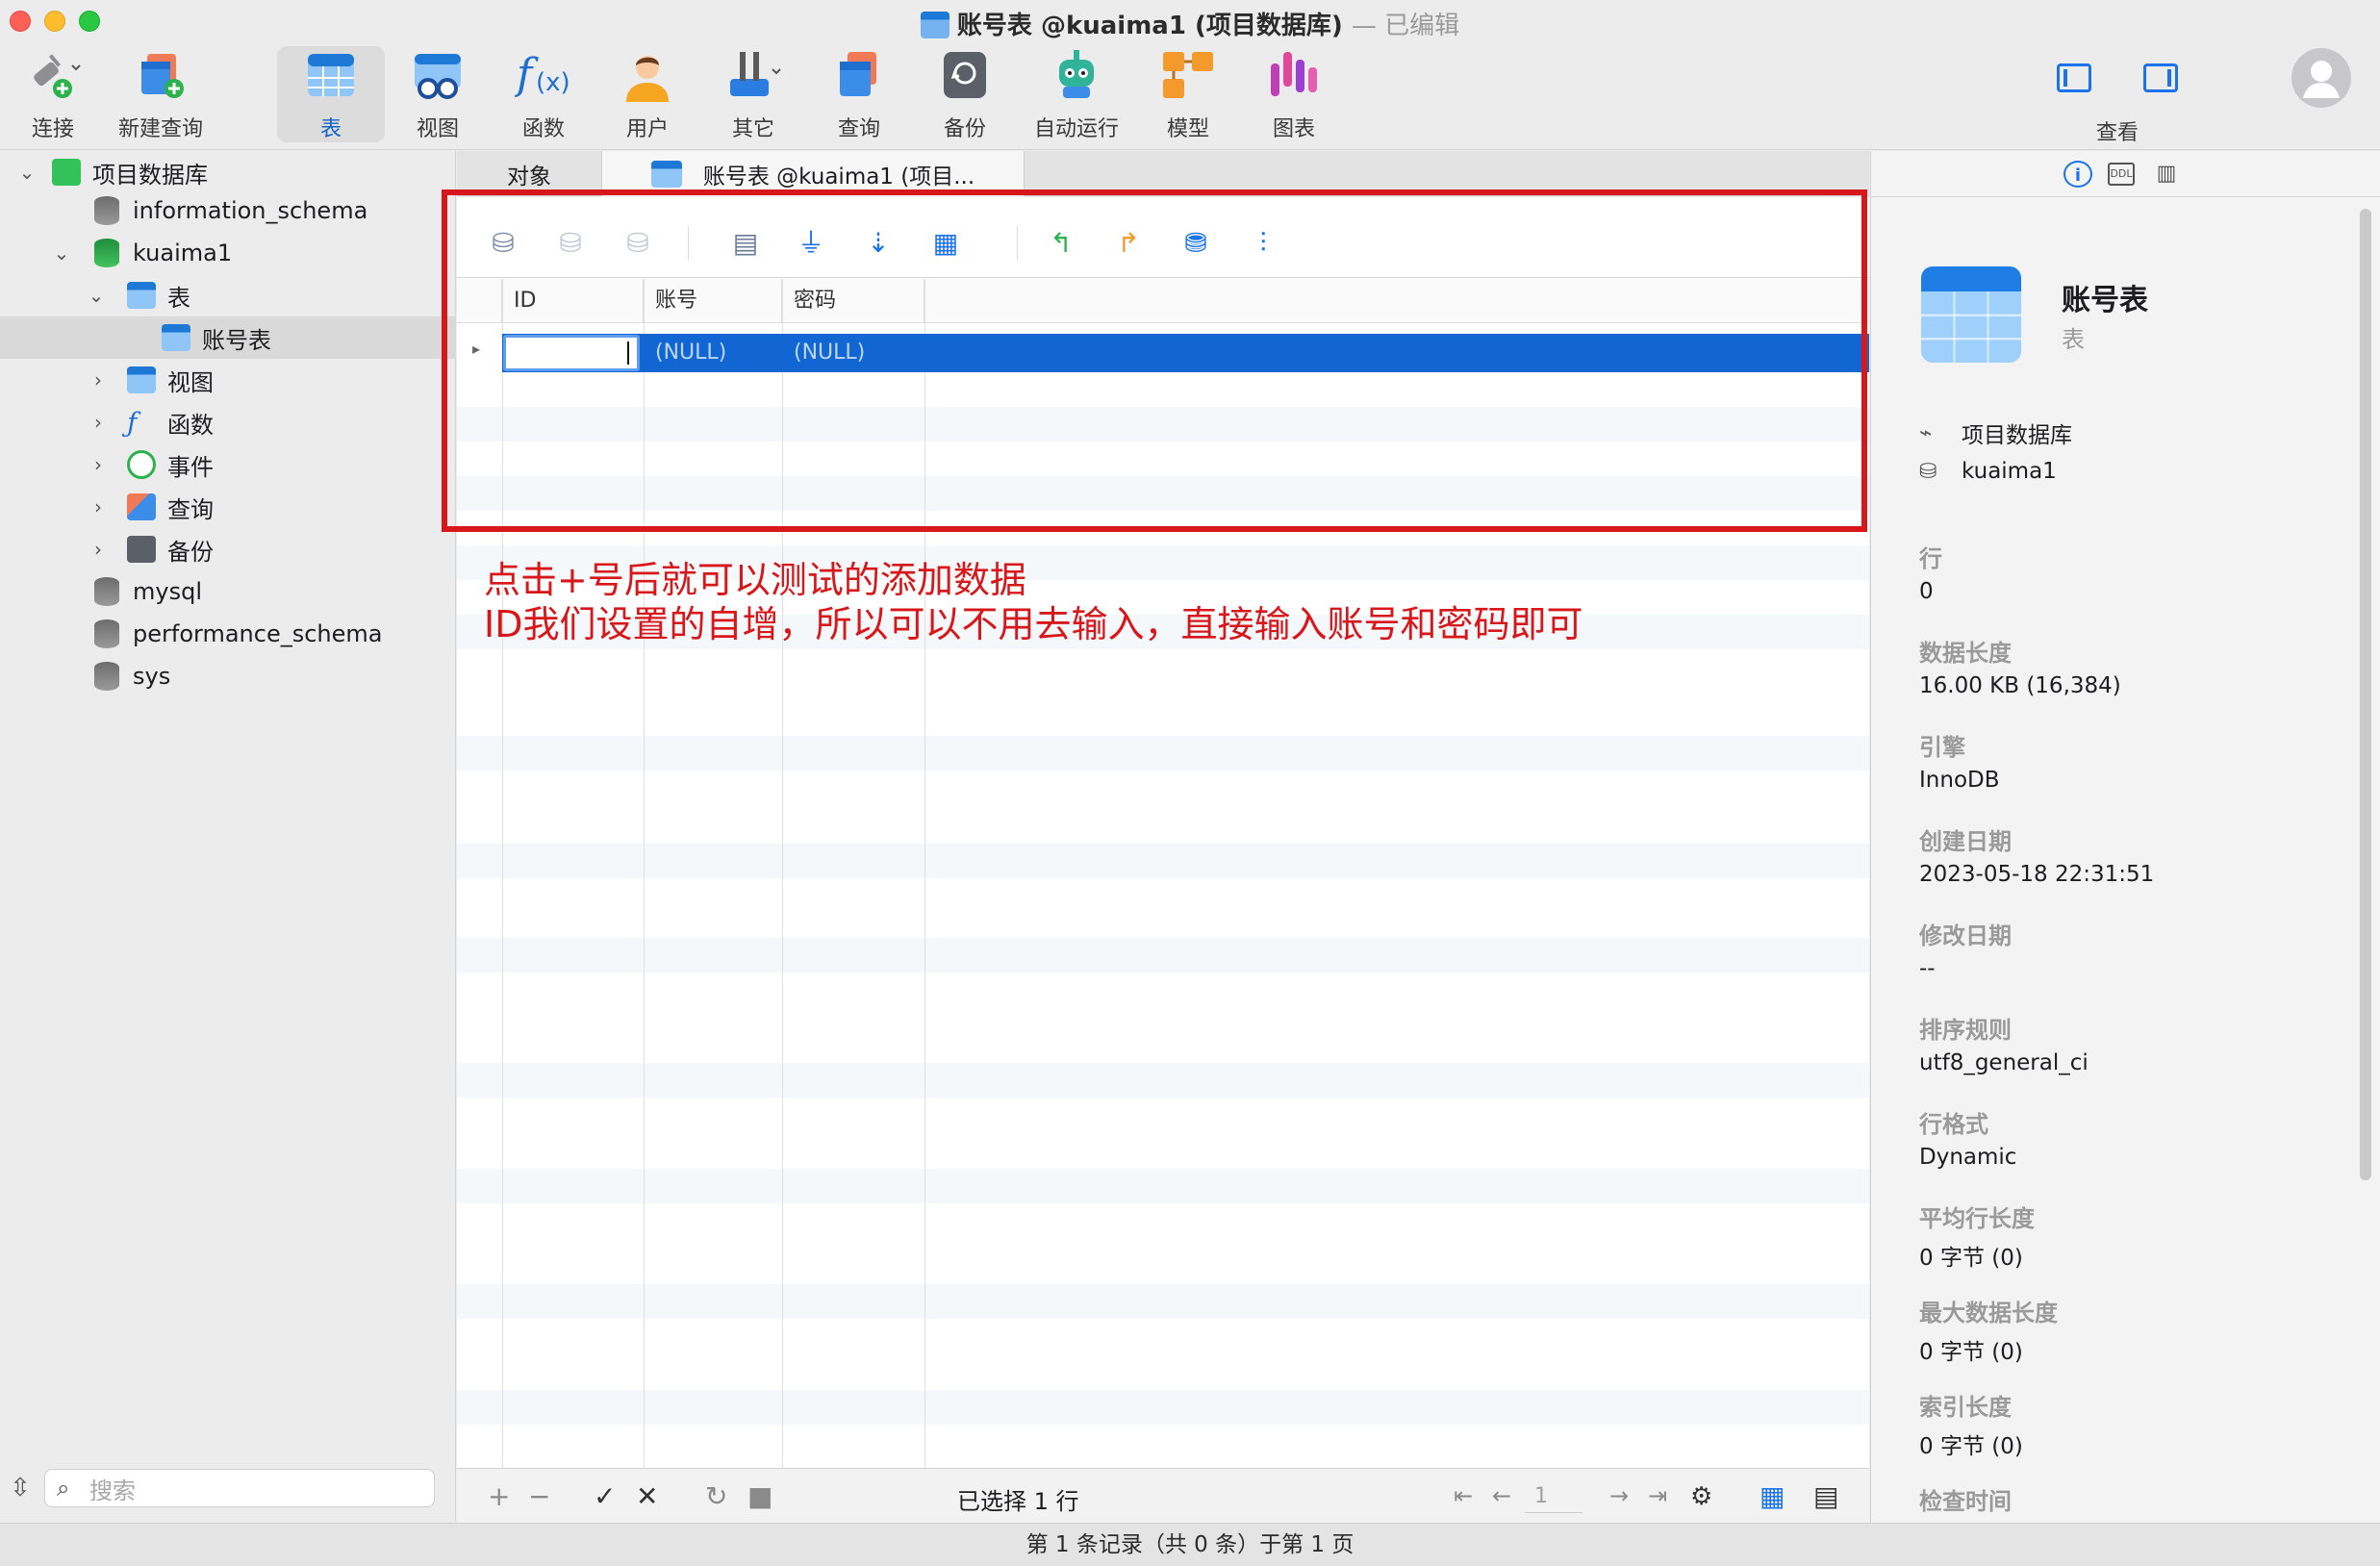 This screenshot has height=1566, width=2380. Describe the element at coordinates (53, 94) in the screenshot. I see `toolbar-connect-button: 连接` at that location.